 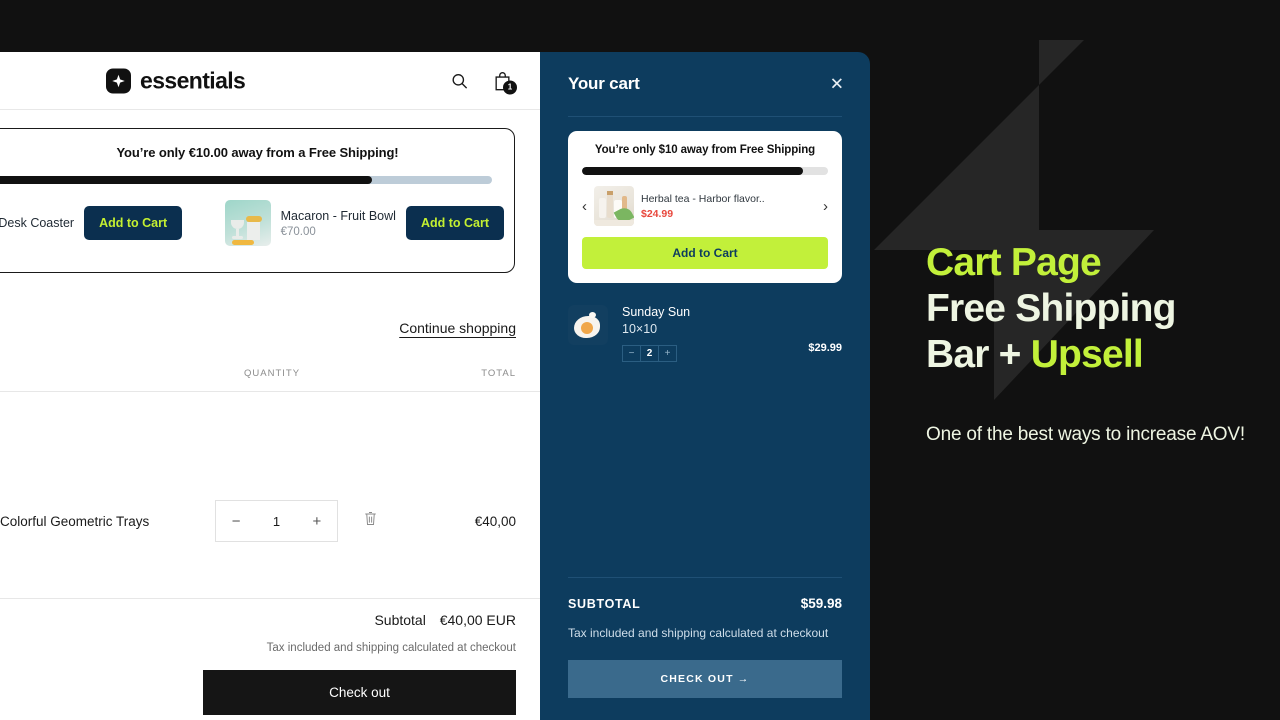 I want to click on drawer-subtotal-label: SUBTOTAL, so click(x=604, y=603).